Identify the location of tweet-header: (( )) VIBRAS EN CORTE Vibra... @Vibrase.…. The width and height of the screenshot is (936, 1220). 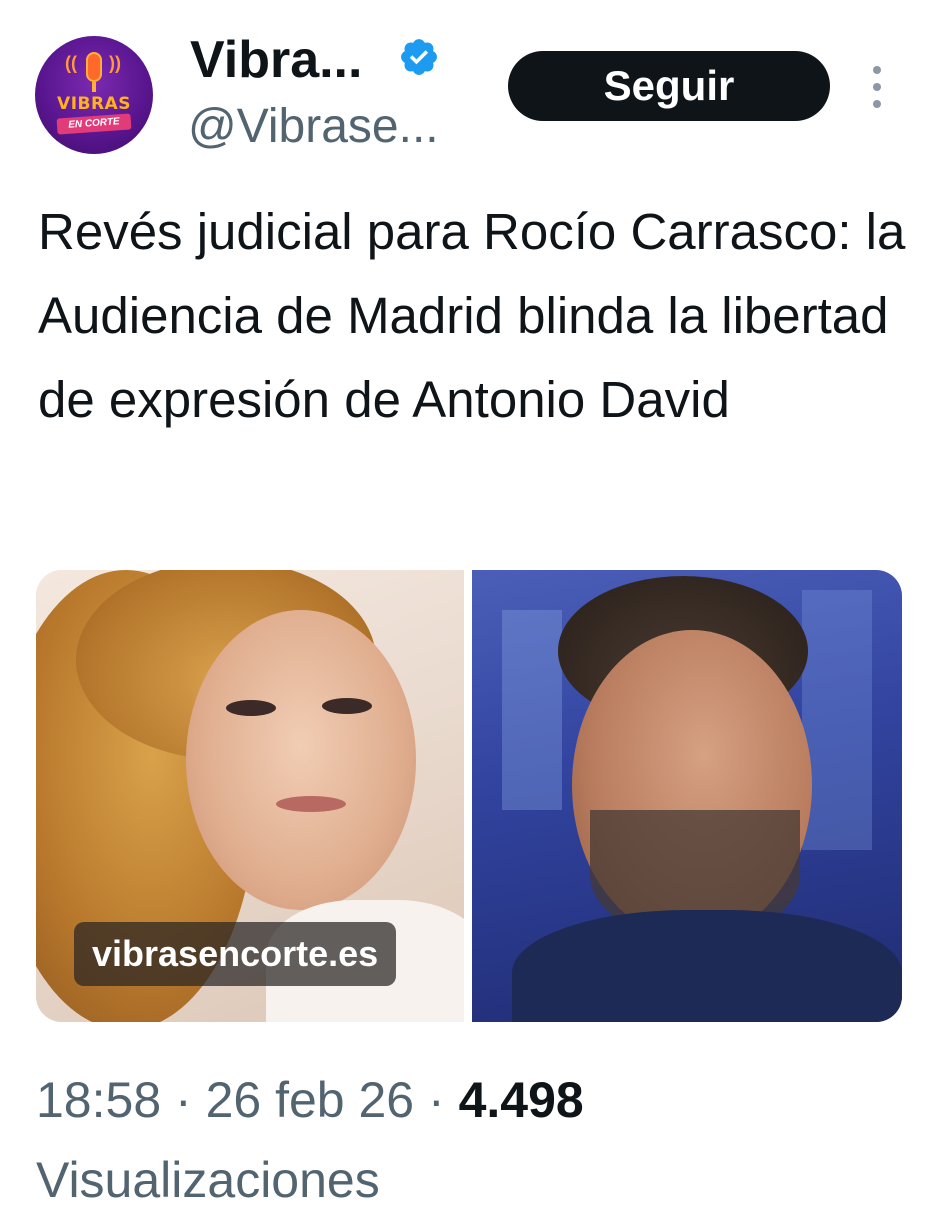
(468, 85).